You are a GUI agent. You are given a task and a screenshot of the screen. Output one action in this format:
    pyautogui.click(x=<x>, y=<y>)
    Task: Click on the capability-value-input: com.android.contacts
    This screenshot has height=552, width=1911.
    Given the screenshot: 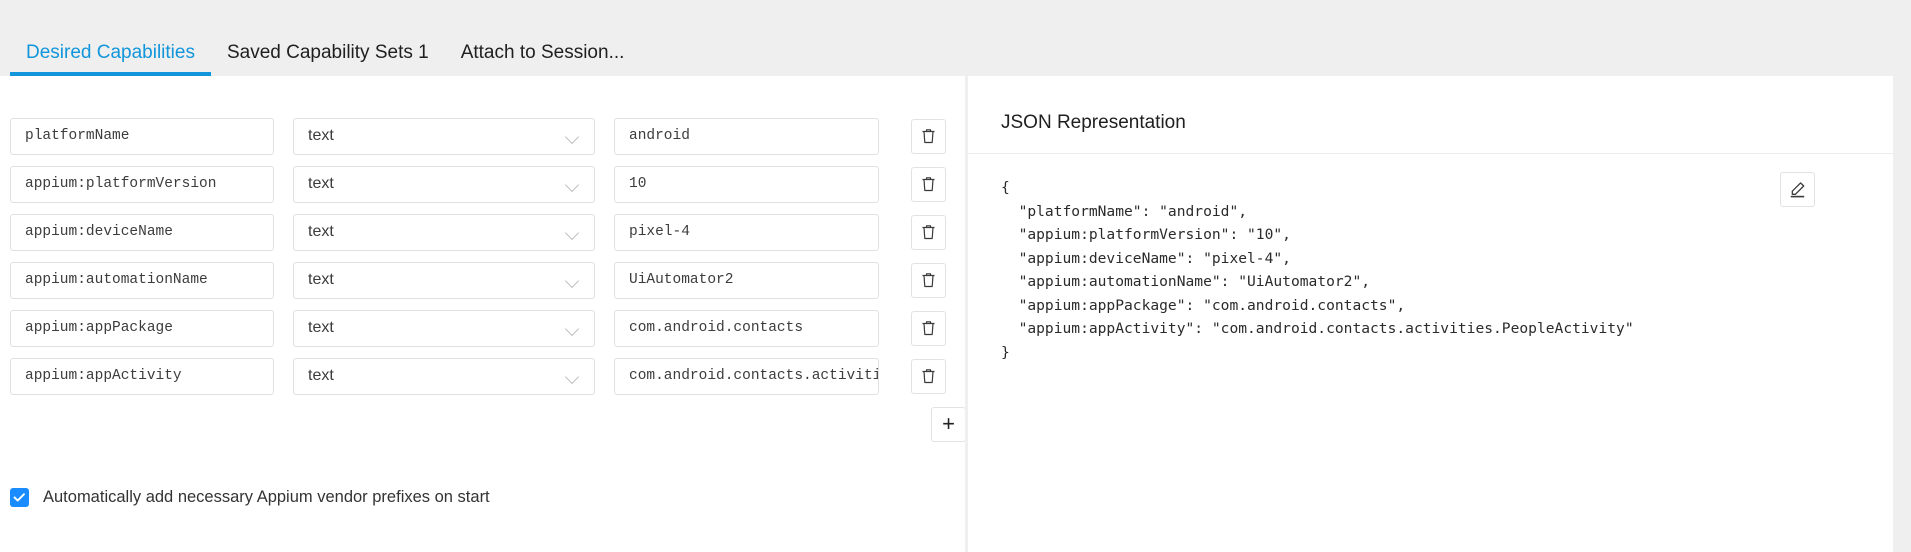 What is the action you would take?
    pyautogui.click(x=746, y=328)
    